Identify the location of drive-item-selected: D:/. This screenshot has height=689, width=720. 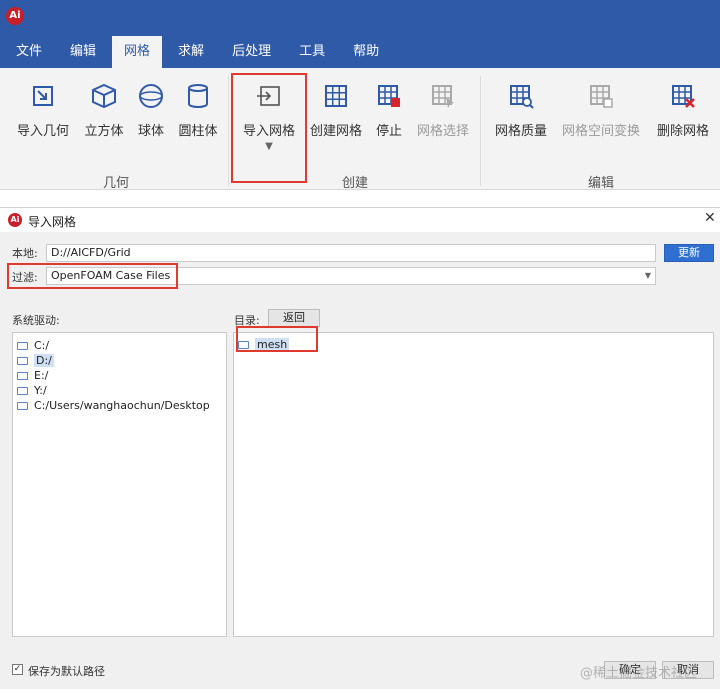
(35, 360).